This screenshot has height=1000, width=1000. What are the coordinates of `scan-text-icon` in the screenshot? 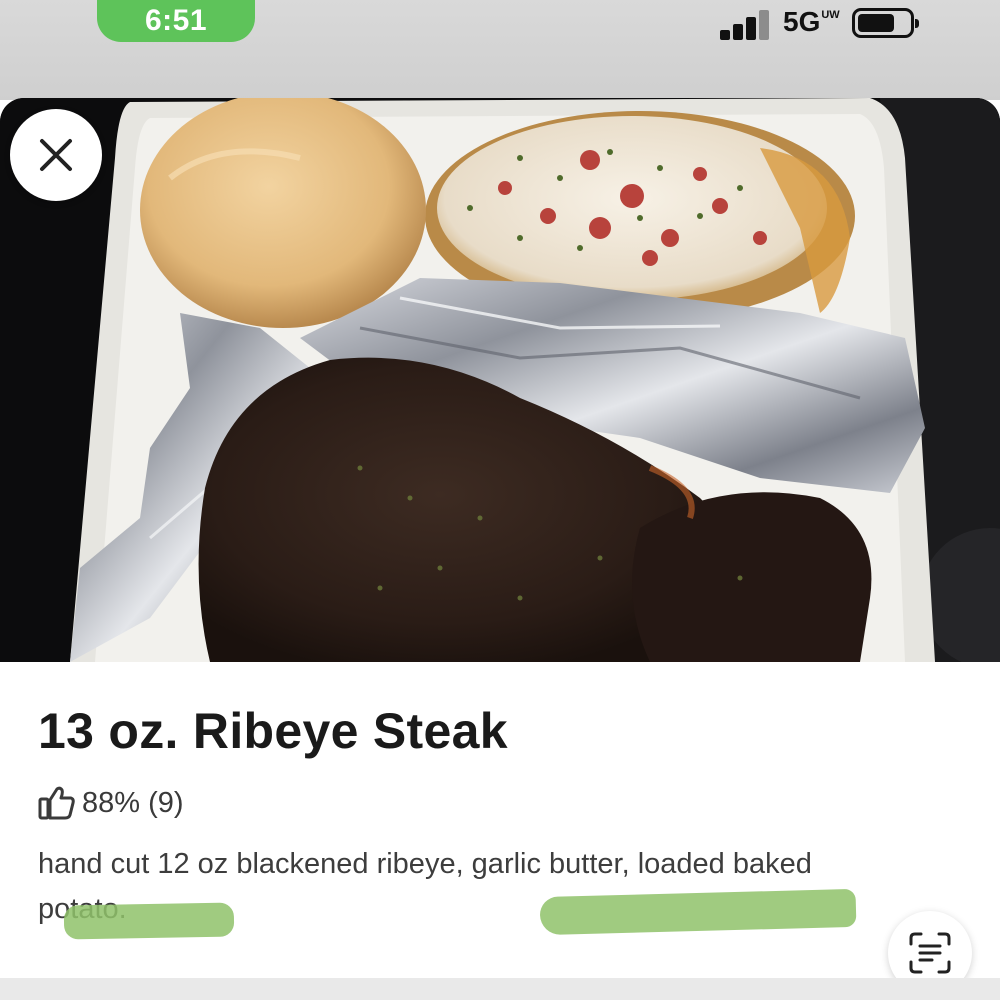 It's located at (930, 953).